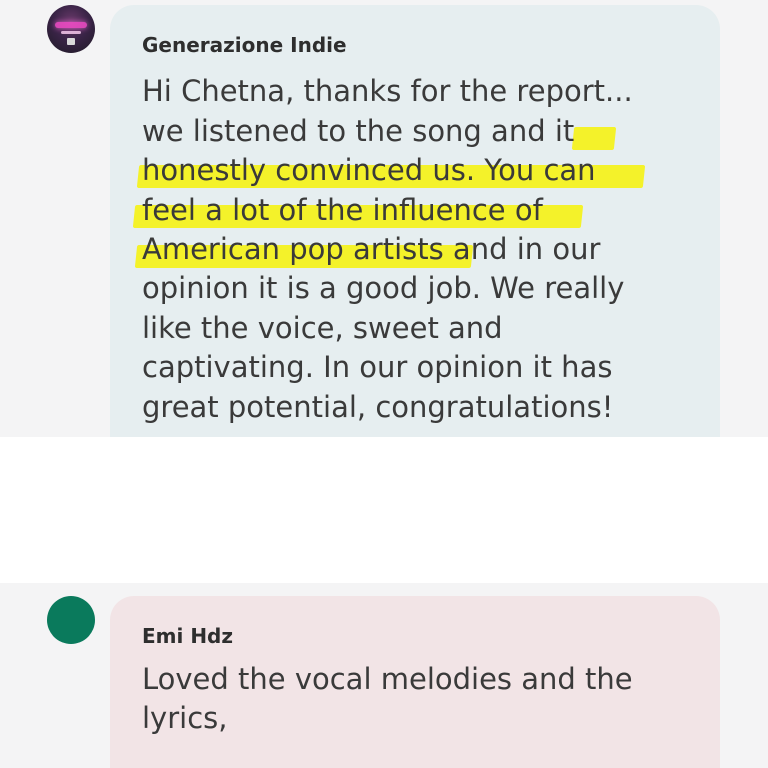  What do you see at coordinates (71, 41) in the screenshot?
I see `box-icon` at bounding box center [71, 41].